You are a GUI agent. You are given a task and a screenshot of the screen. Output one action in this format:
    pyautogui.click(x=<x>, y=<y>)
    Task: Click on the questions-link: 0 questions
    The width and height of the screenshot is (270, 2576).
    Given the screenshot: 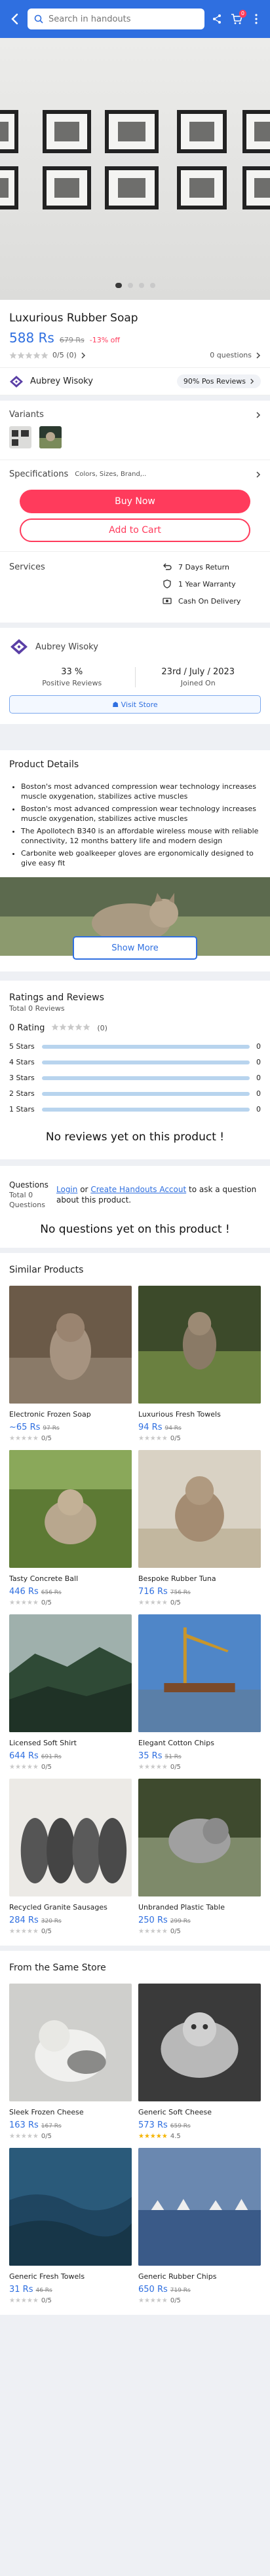 What is the action you would take?
    pyautogui.click(x=236, y=355)
    